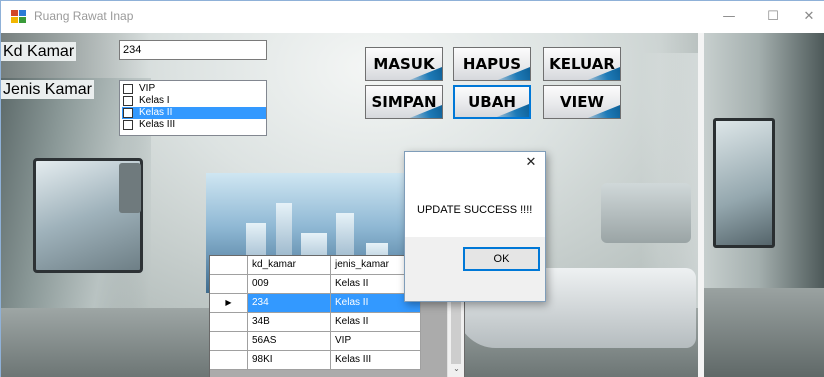  What do you see at coordinates (744, 183) in the screenshot?
I see `background-monitor-right` at bounding box center [744, 183].